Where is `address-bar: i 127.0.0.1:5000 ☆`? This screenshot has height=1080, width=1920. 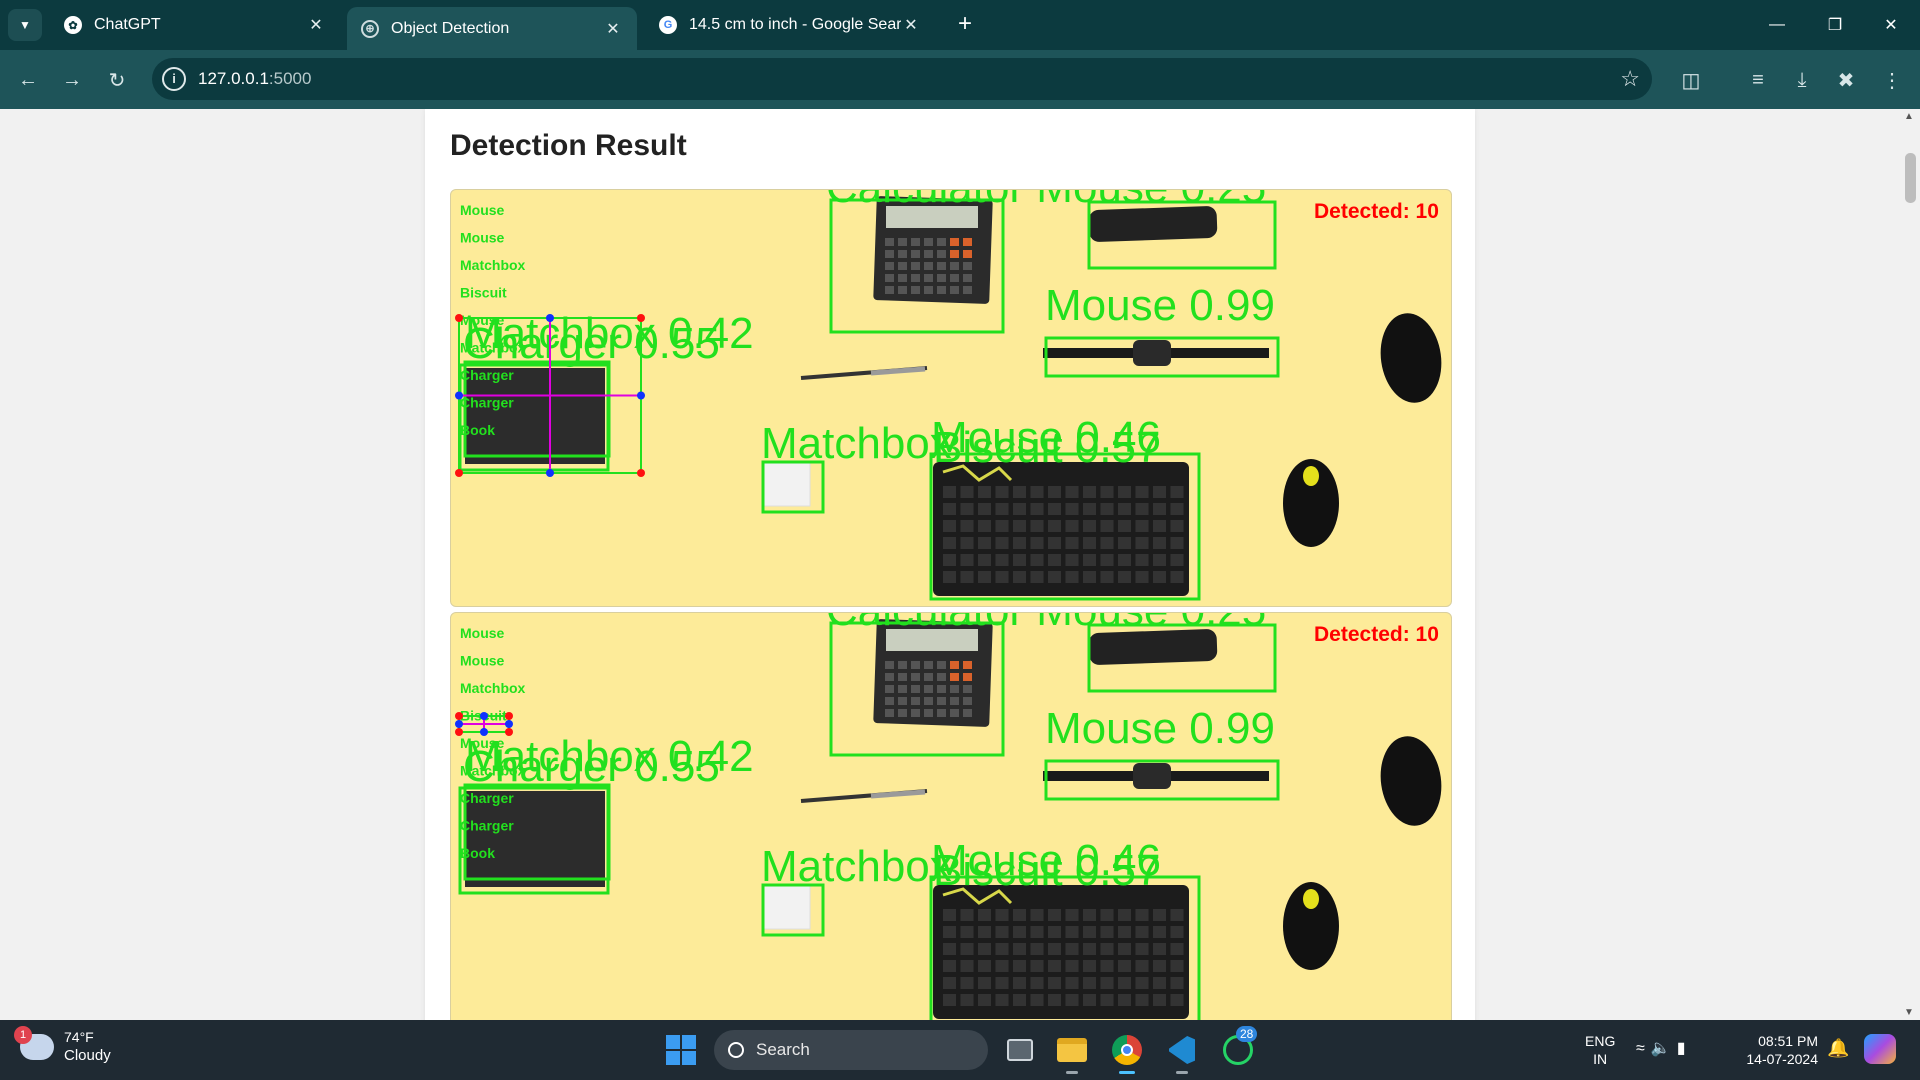 address-bar: i 127.0.0.1:5000 ☆ is located at coordinates (902, 79).